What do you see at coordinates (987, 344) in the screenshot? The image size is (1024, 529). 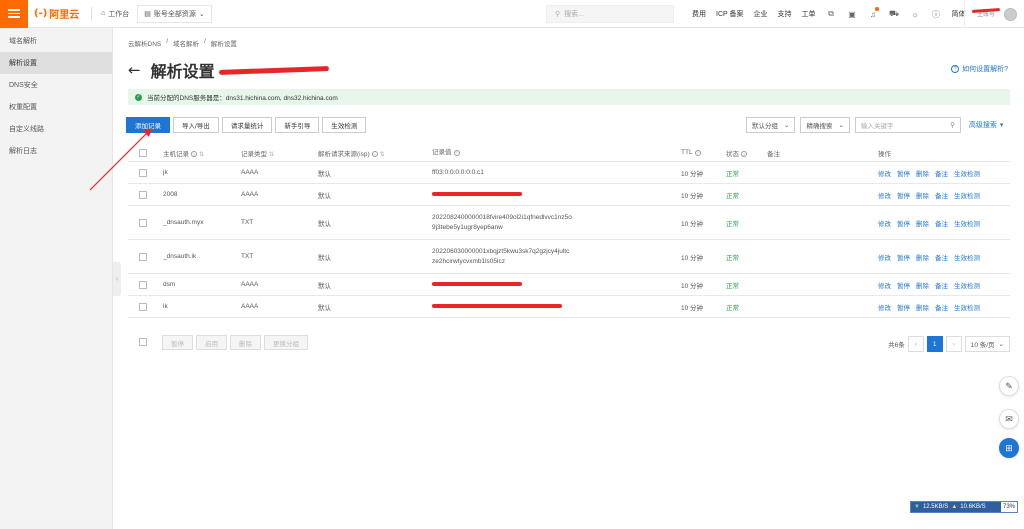 I see `page-size-select: 10 条/页 ⌄` at bounding box center [987, 344].